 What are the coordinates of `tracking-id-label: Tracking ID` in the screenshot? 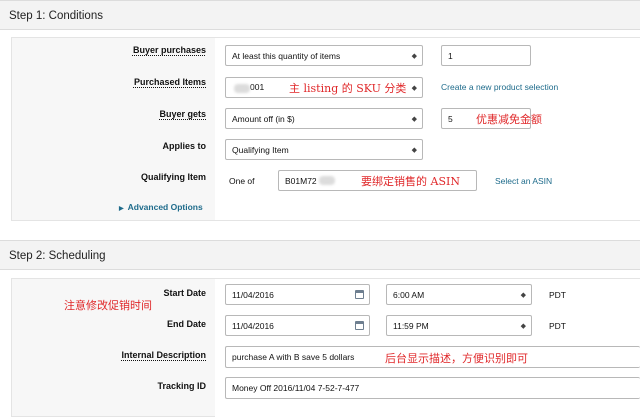 It's located at (181, 386).